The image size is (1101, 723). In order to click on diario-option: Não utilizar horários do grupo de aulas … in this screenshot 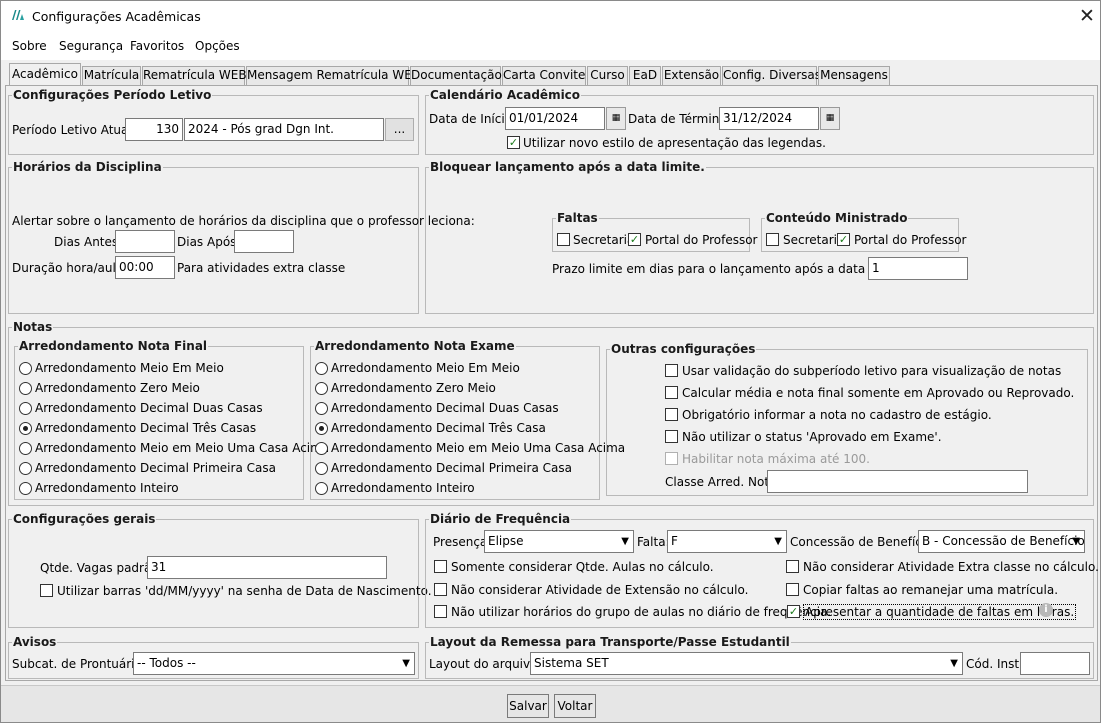, I will do `click(641, 612)`.